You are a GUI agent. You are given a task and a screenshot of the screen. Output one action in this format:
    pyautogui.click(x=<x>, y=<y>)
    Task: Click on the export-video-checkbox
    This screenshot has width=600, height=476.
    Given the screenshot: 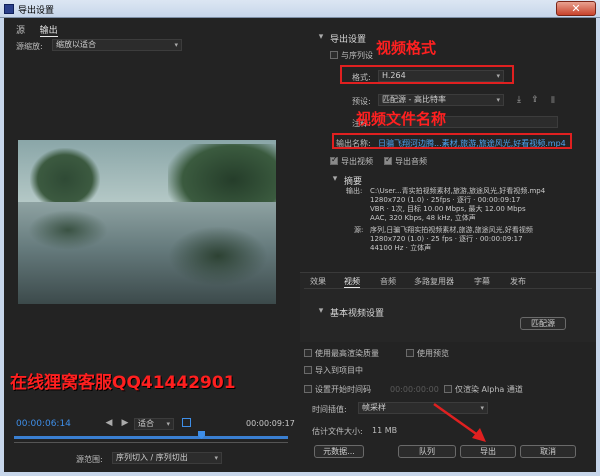 What is the action you would take?
    pyautogui.click(x=334, y=160)
    